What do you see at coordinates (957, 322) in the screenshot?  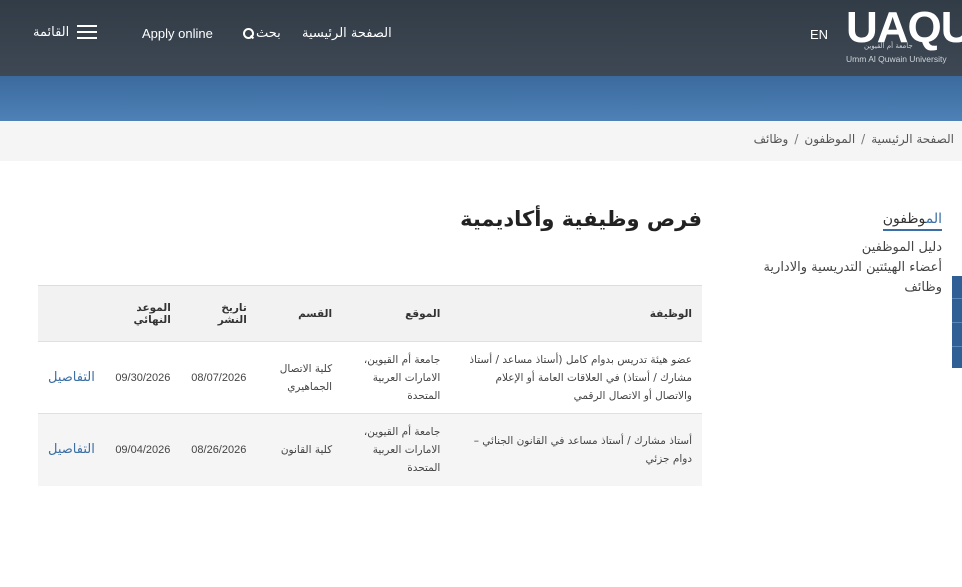 I see `side-floating-tab` at bounding box center [957, 322].